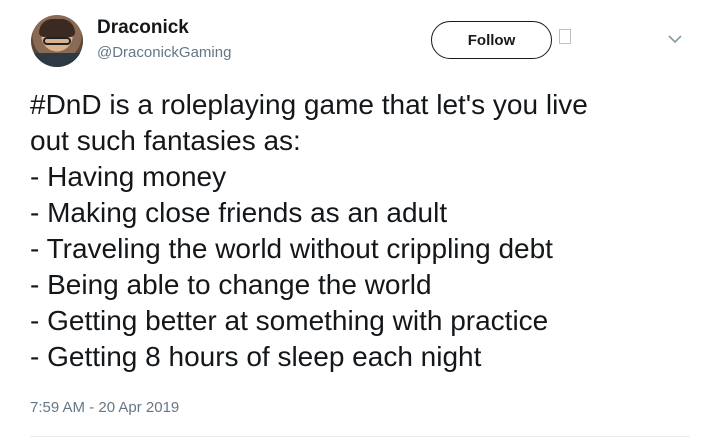 This screenshot has height=445, width=720. I want to click on avatar-glasses, so click(57, 41).